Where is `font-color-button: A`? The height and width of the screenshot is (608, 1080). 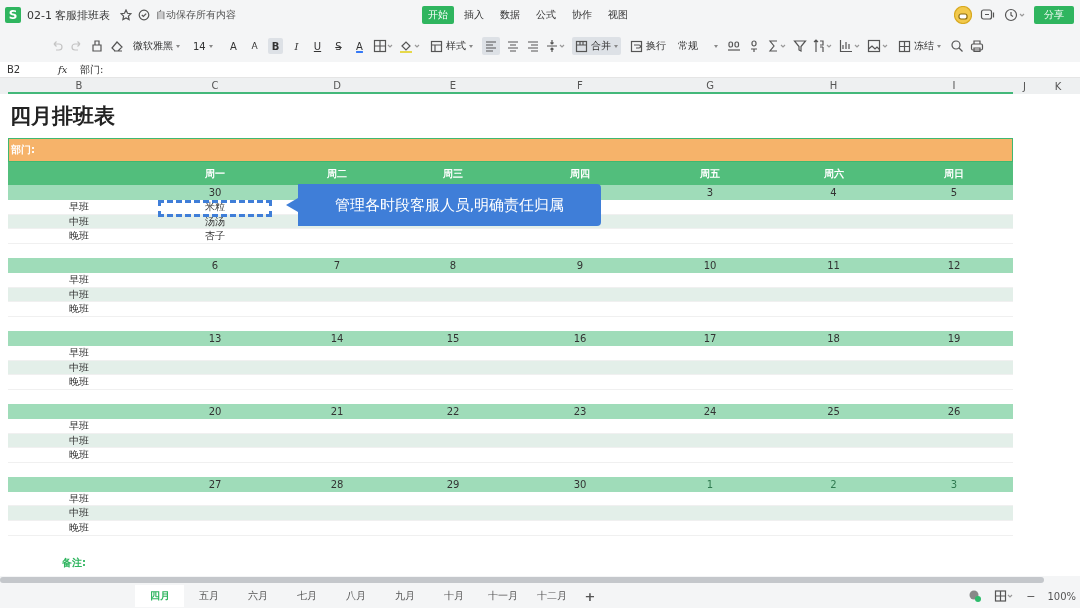
font-color-button: A is located at coordinates (359, 46).